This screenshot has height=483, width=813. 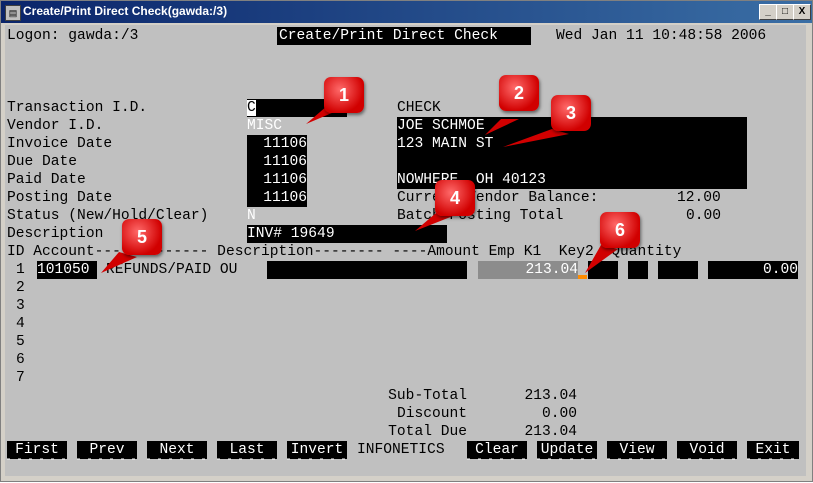 I want to click on callout-4: 4, so click(x=455, y=198).